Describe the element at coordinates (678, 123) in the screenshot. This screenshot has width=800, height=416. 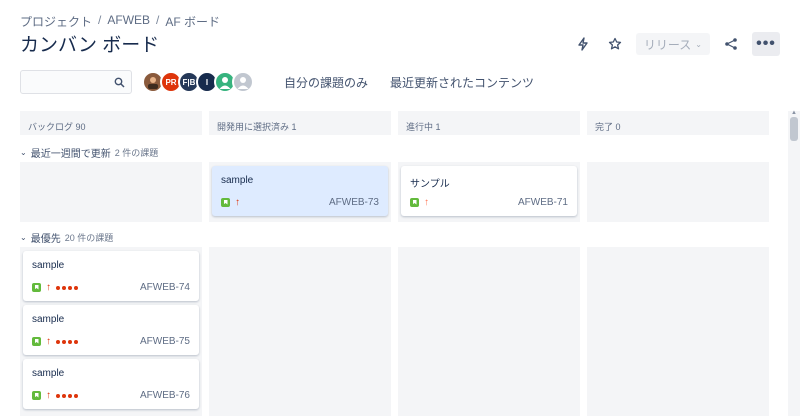
I see `column-header-done: 完了 0` at that location.